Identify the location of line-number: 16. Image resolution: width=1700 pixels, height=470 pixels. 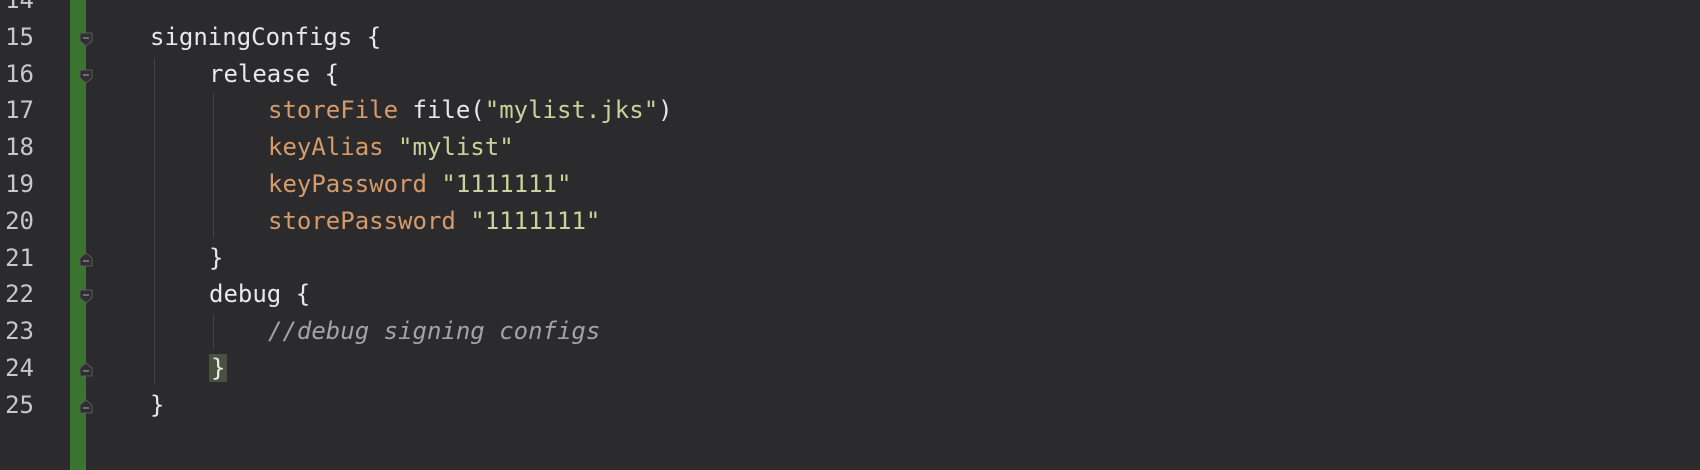
(19, 73).